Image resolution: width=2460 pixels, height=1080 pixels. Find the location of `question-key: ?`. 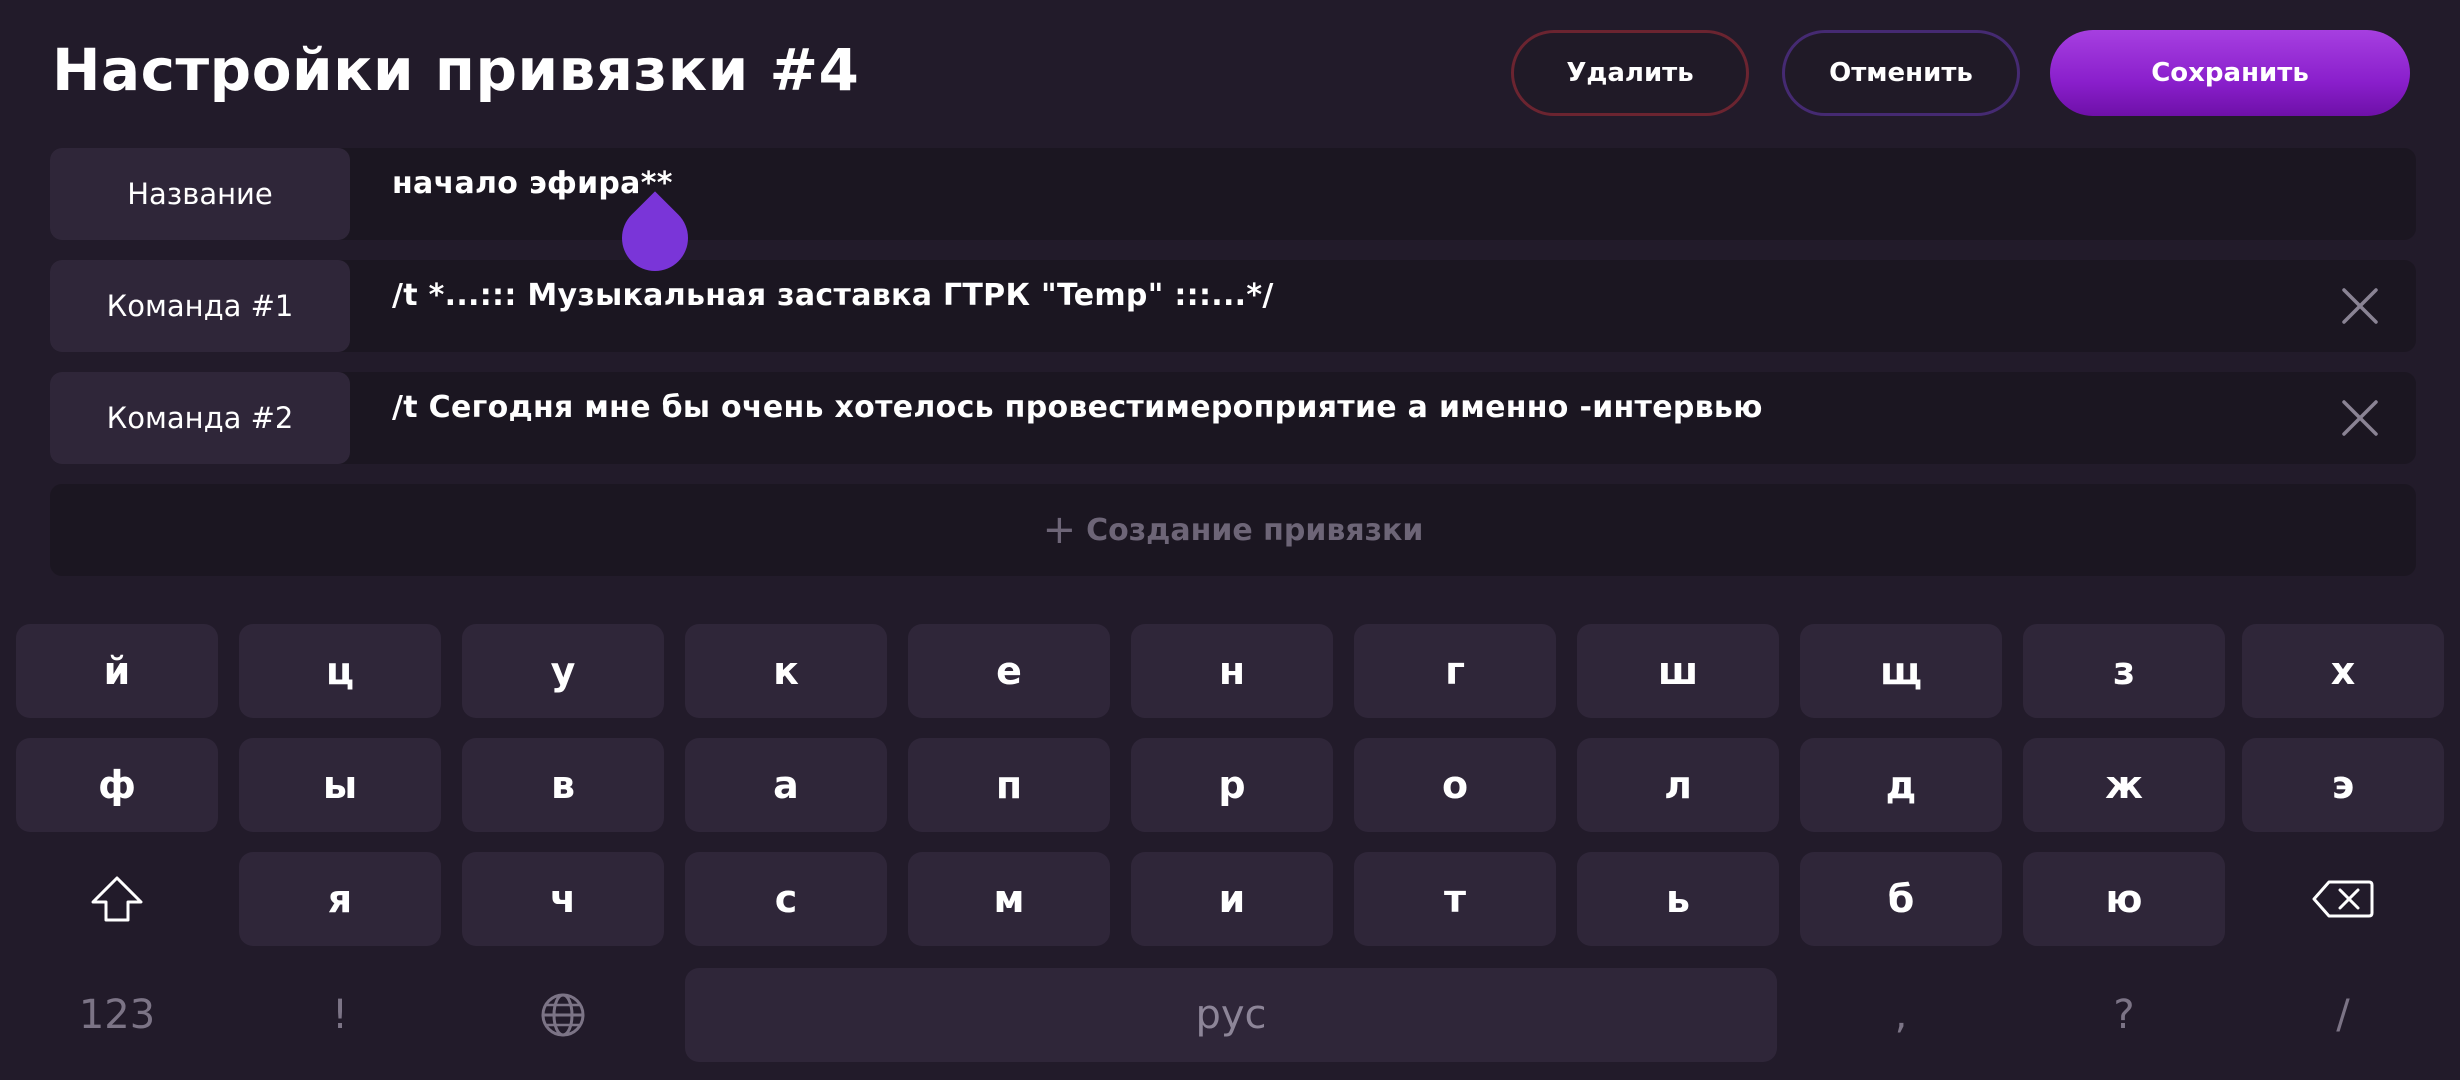

question-key: ? is located at coordinates (2124, 1015).